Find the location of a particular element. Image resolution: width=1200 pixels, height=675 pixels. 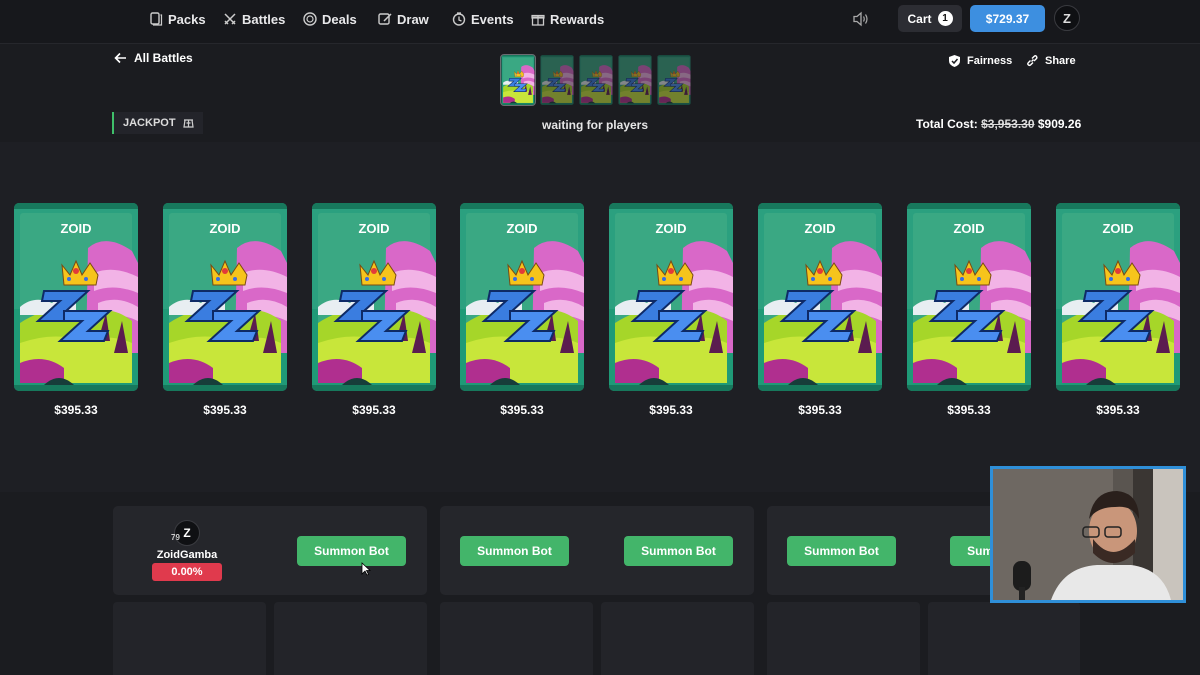

cart-label: Cart is located at coordinates (919, 18).